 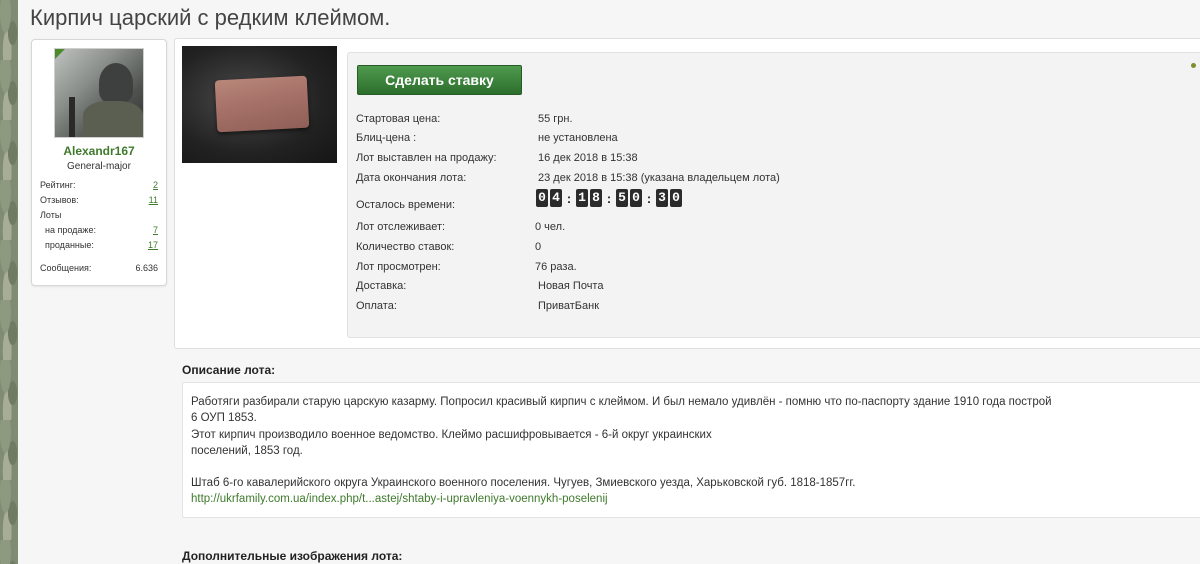 I want to click on brick-image, so click(x=262, y=104).